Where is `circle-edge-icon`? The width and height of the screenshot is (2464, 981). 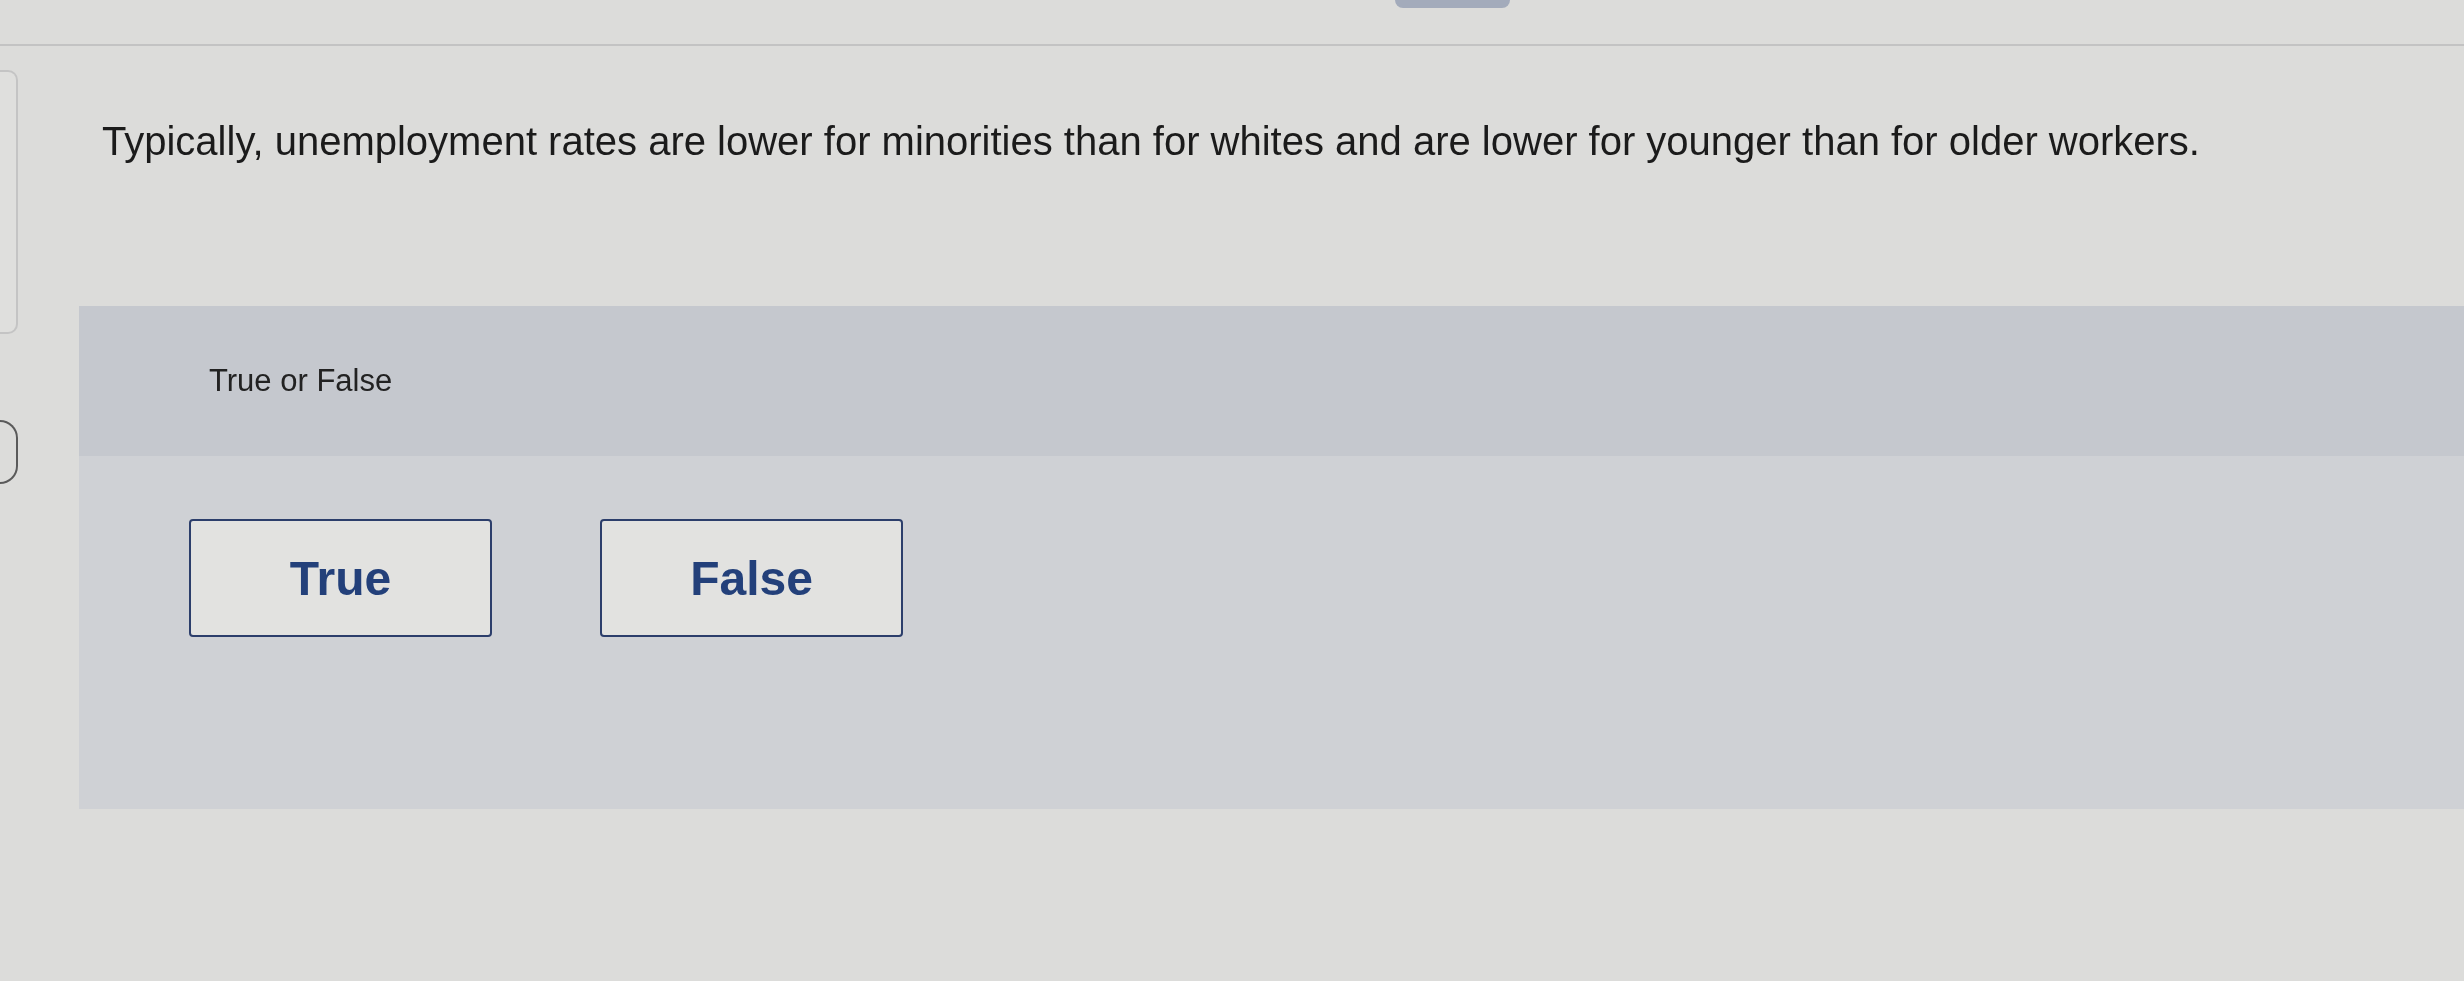
circle-edge-icon is located at coordinates (9, 452).